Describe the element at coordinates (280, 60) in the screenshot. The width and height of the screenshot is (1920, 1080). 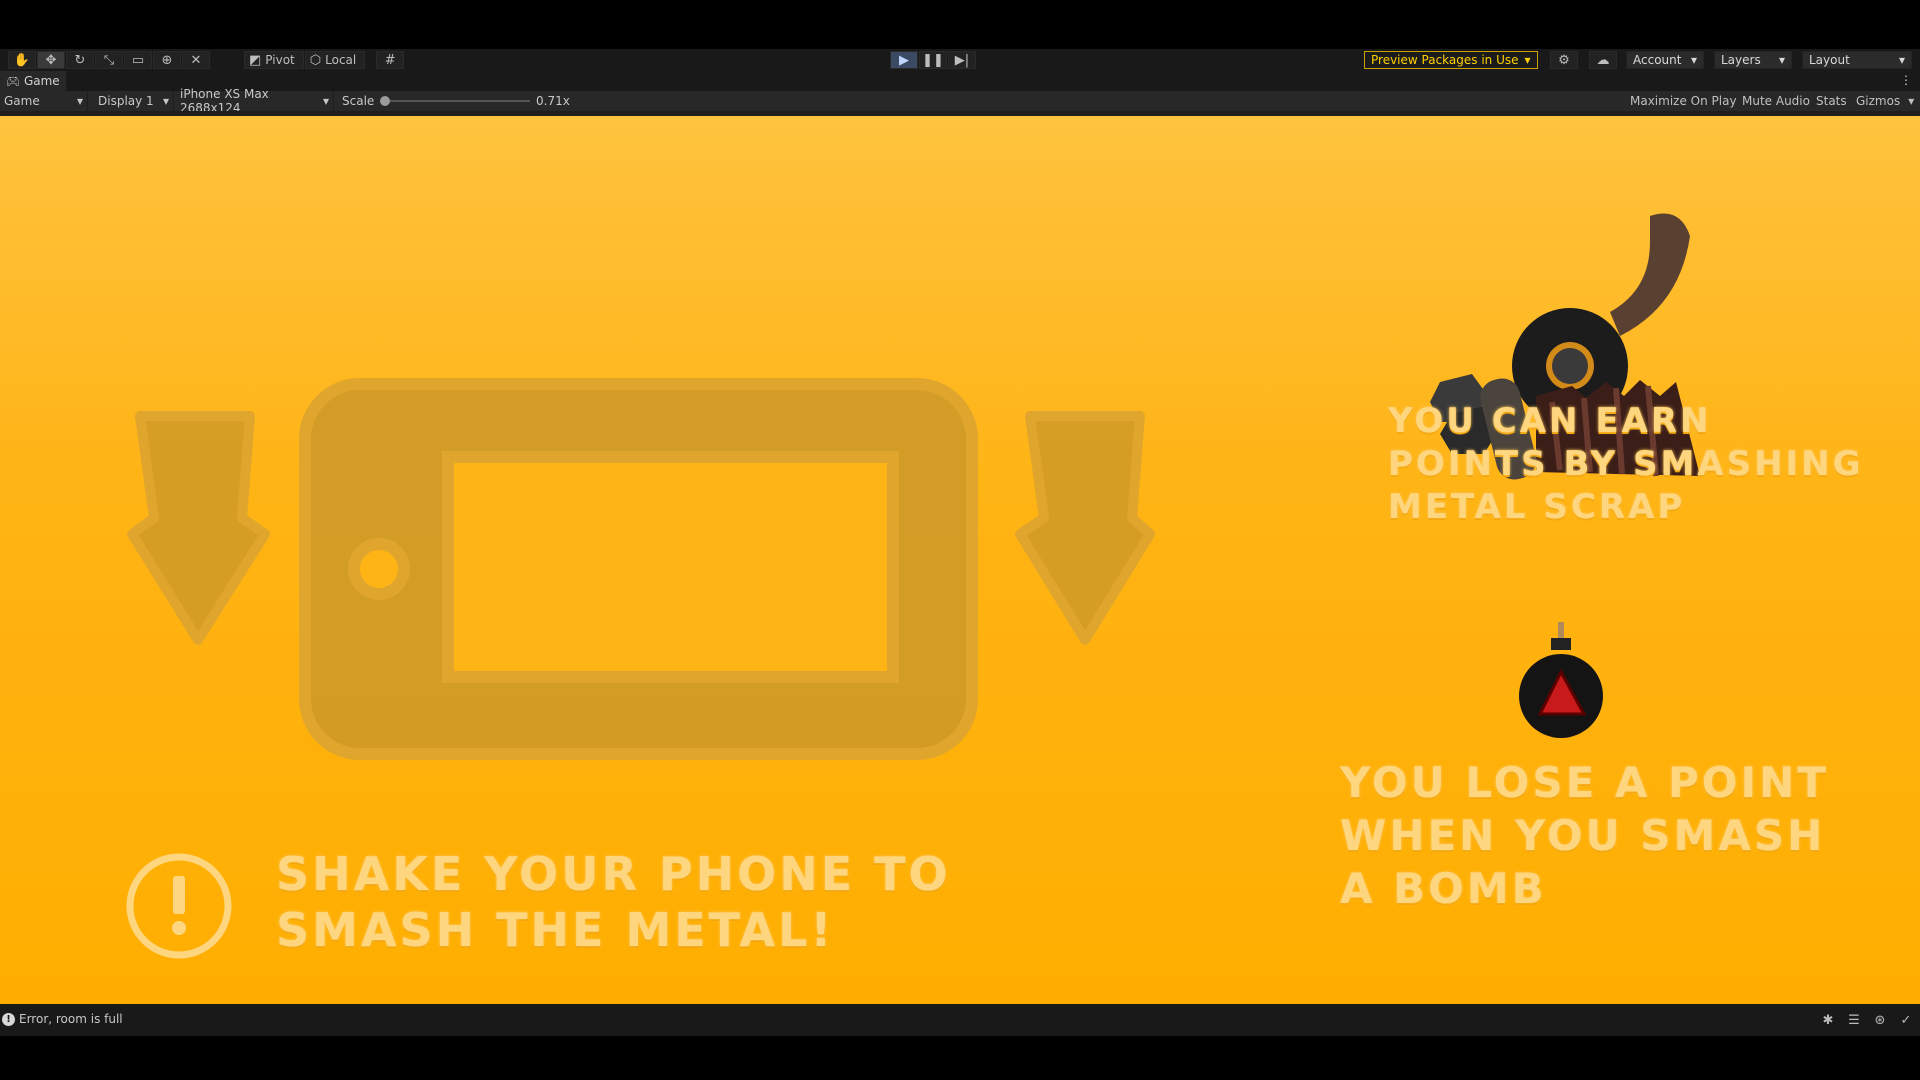
I see `pivot-label: Pivot` at that location.